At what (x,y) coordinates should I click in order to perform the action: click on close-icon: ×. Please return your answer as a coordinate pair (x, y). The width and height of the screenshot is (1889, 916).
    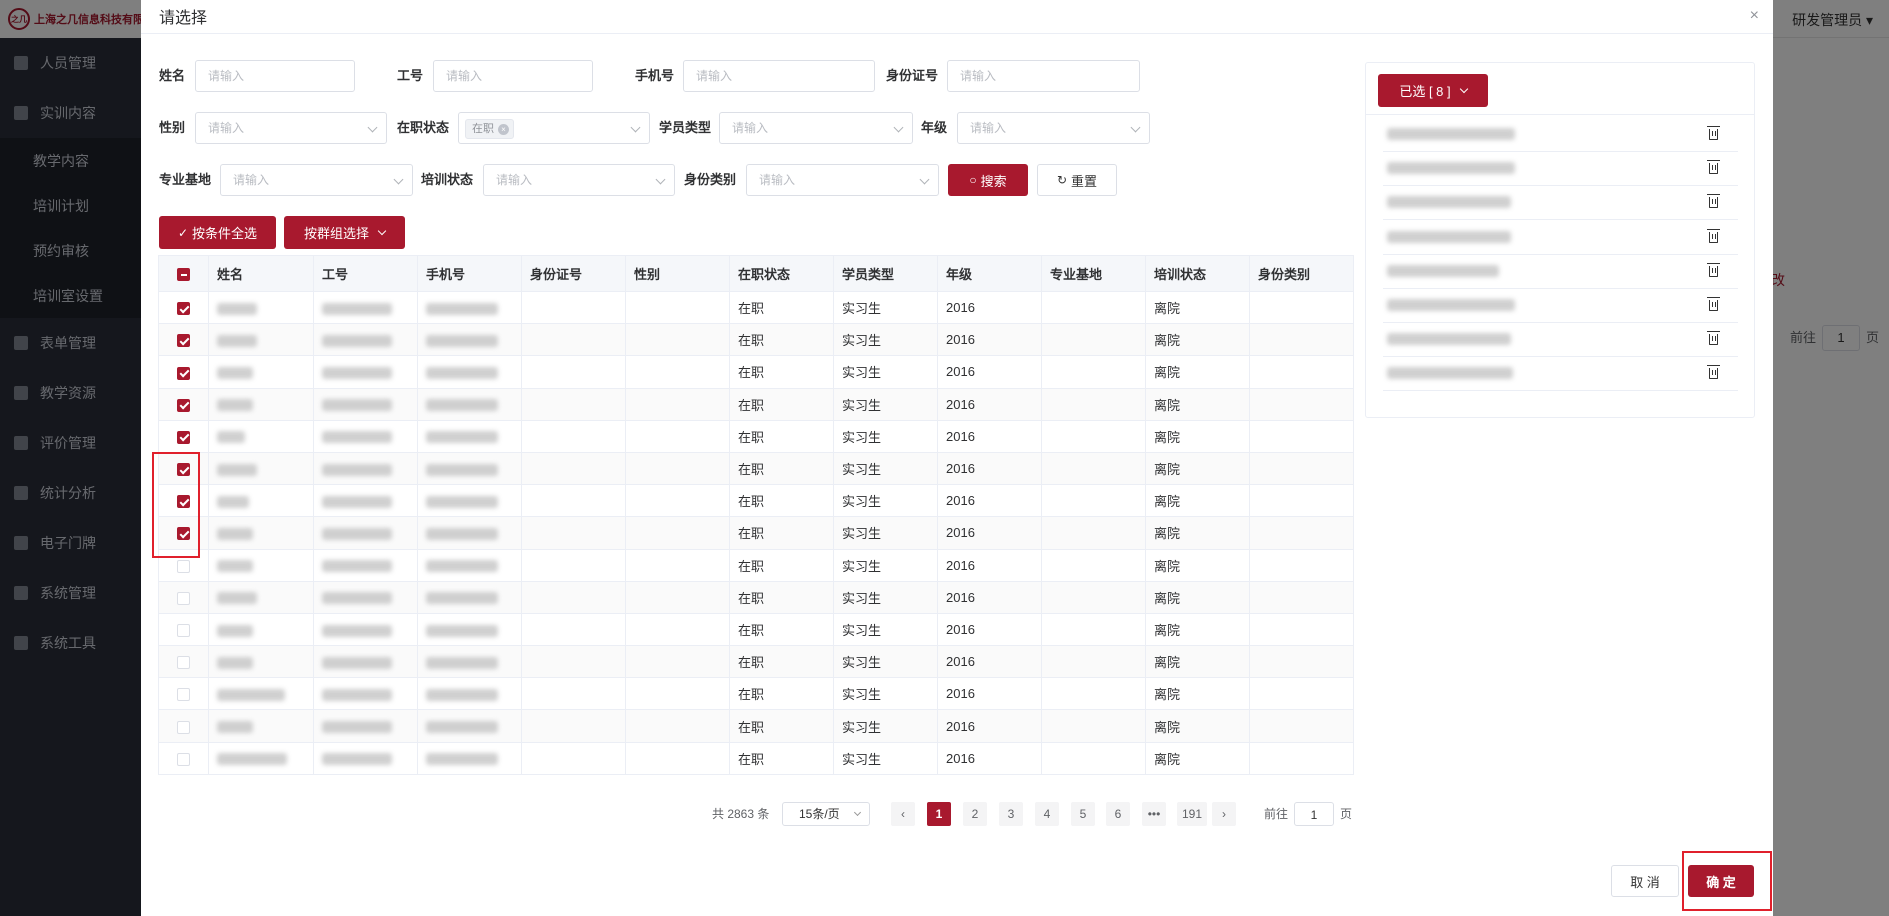
    Looking at the image, I should click on (1754, 16).